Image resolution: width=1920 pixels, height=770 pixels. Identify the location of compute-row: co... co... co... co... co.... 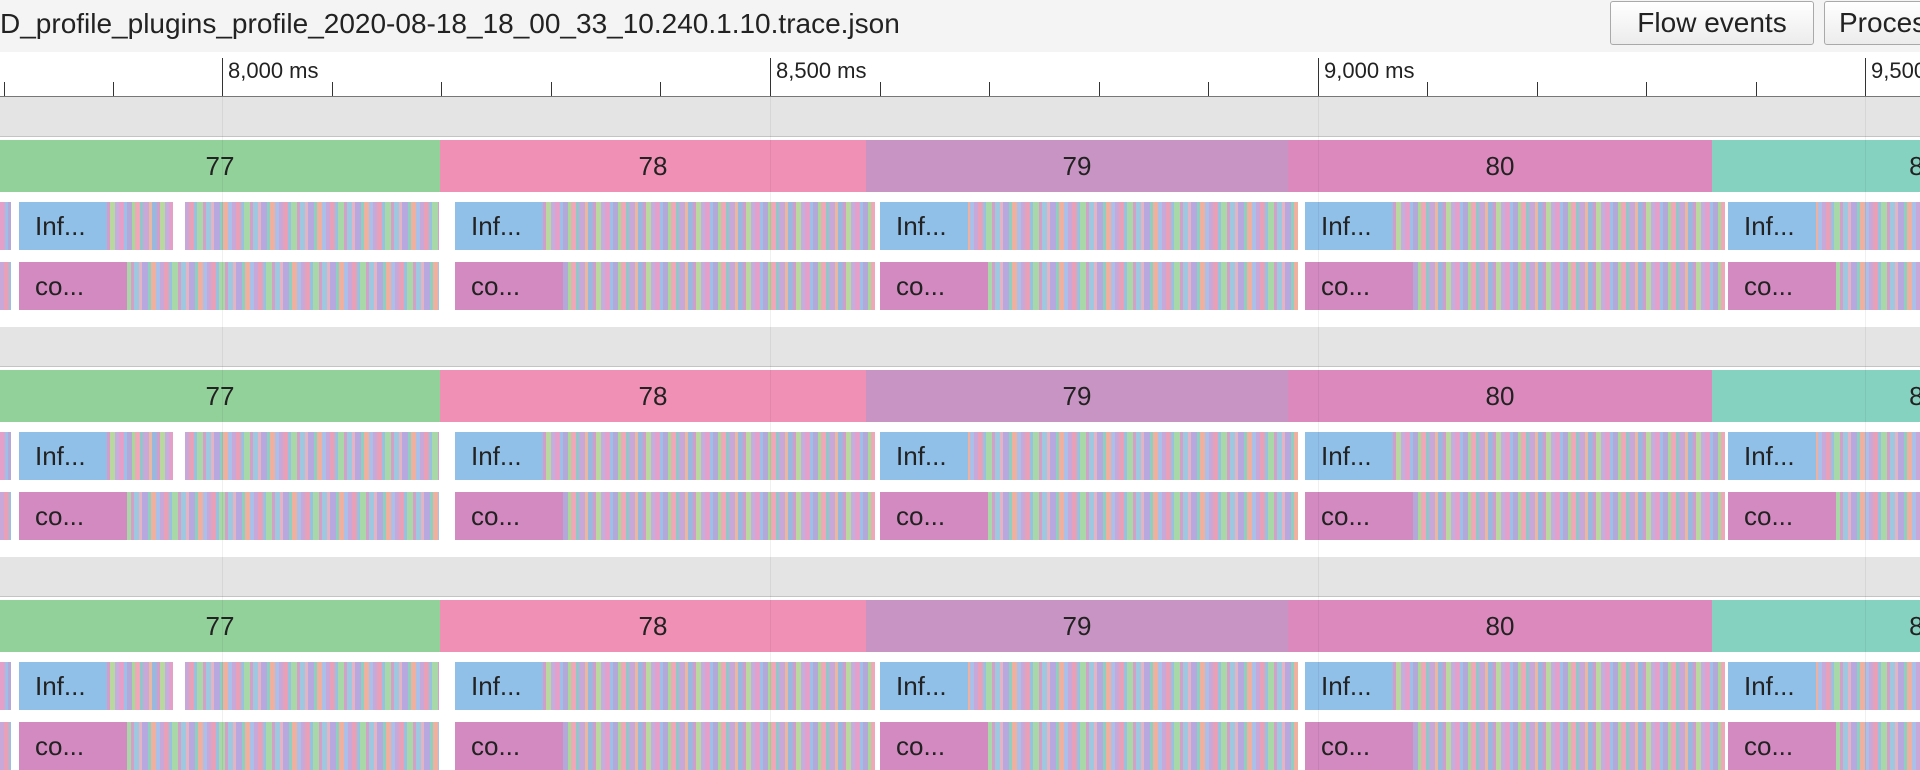
(960, 516).